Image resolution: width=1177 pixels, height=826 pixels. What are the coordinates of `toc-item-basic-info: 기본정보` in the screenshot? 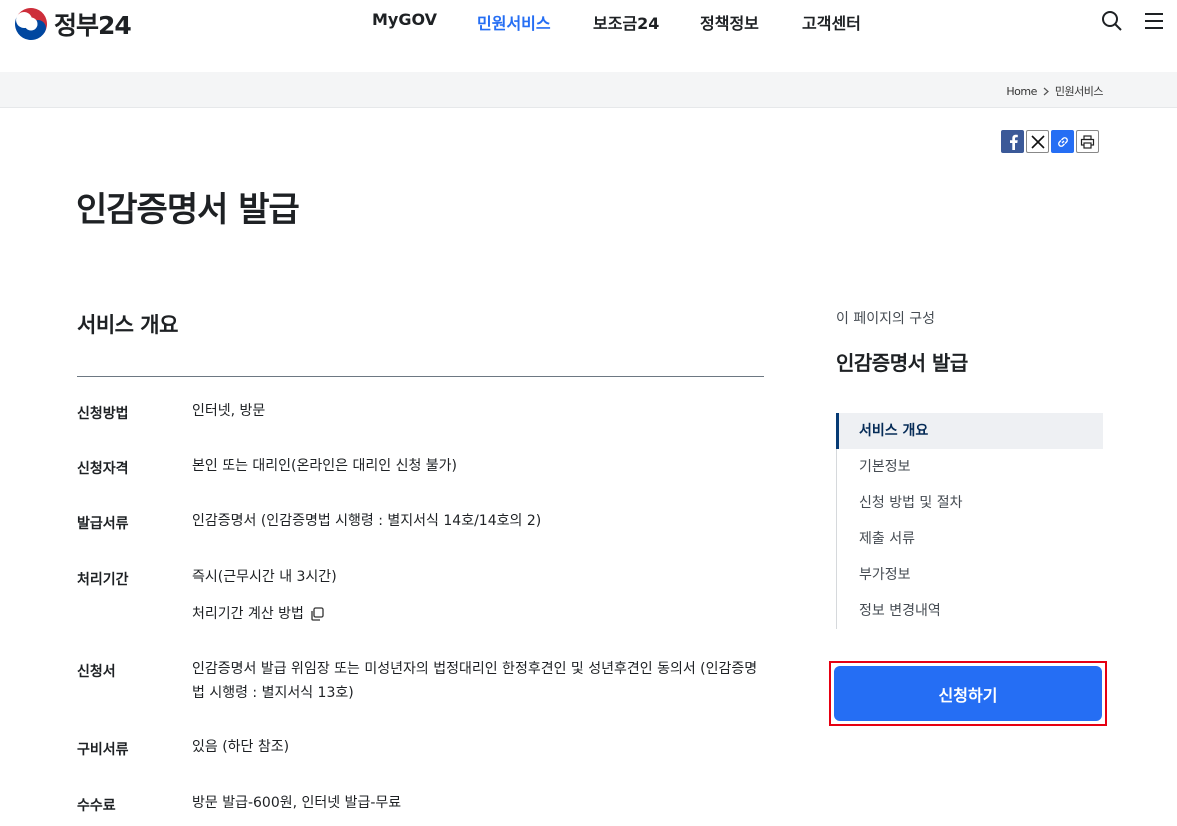 It's located at (970, 467).